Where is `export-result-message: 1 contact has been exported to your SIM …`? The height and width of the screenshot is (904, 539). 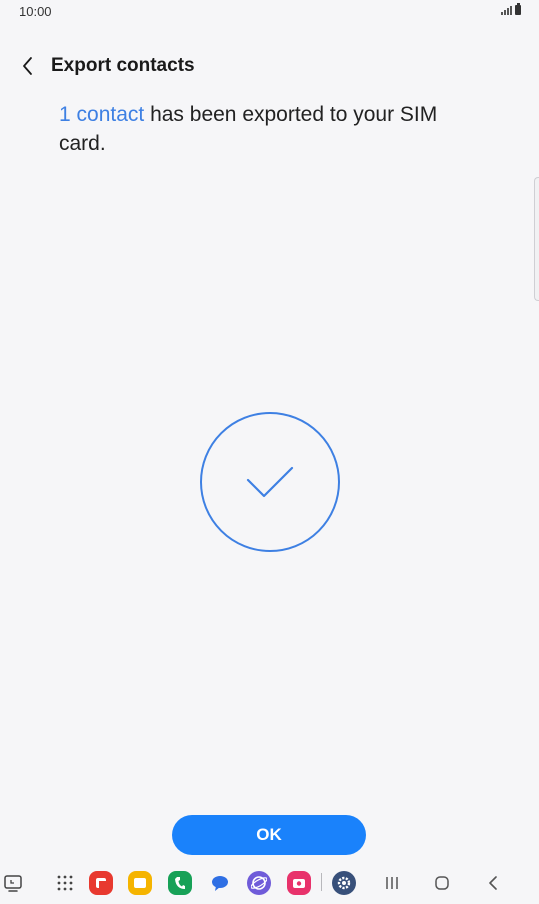
export-result-message: 1 contact has been exported to your SIM … is located at coordinates (274, 129).